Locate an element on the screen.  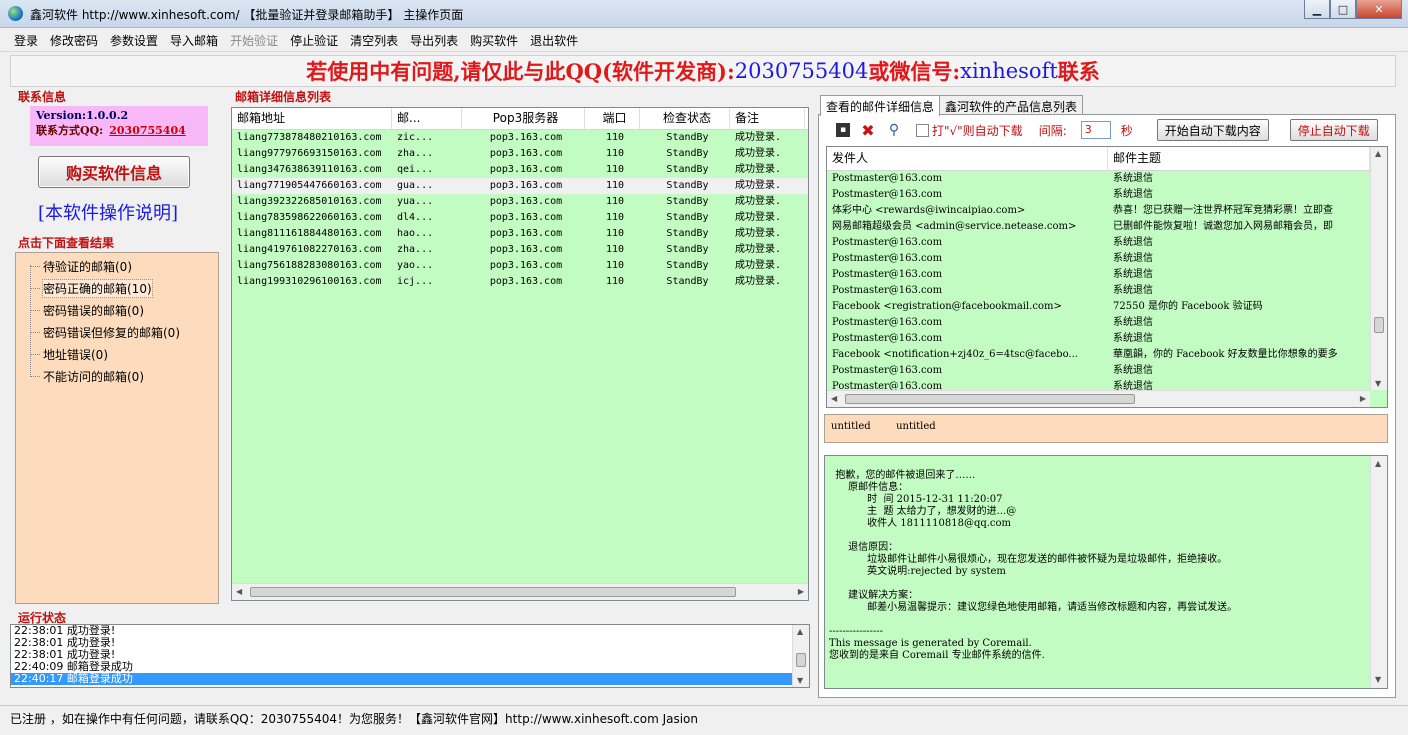
mailbox-cell: liang811161884480163.com is located at coordinates (309, 233).